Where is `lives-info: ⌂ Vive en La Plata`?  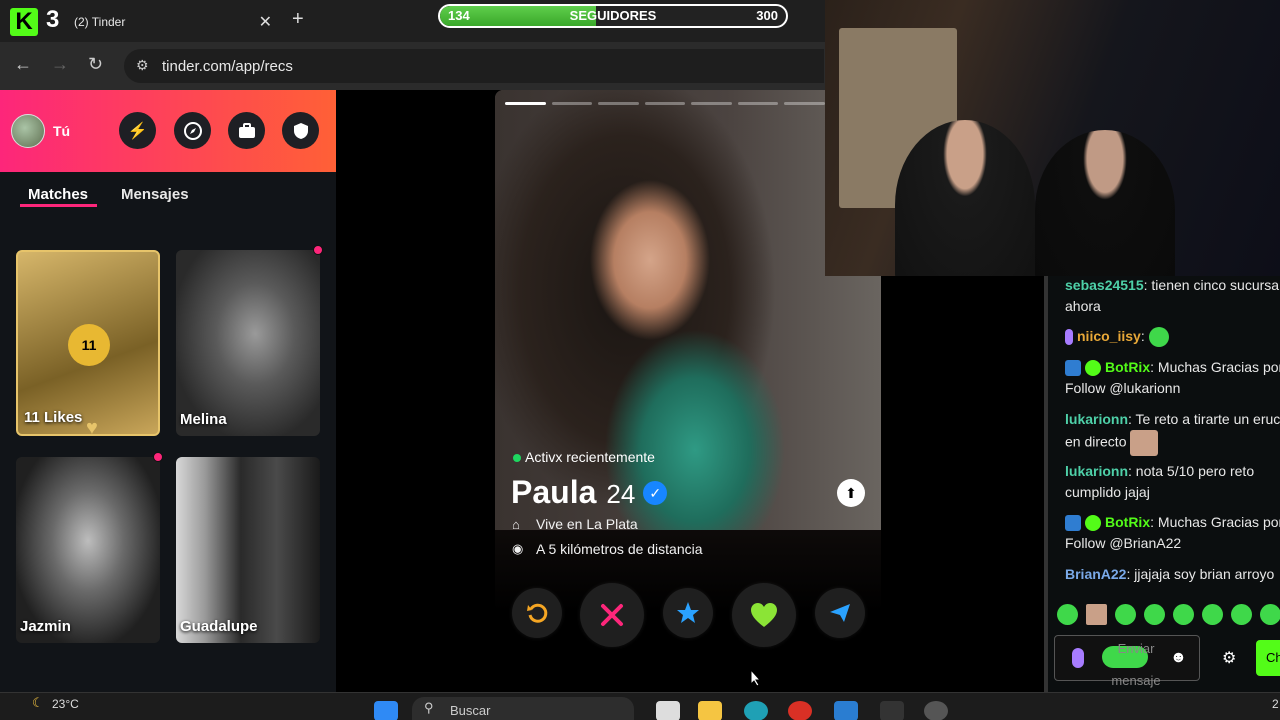
lives-info: ⌂ Vive en La Plata is located at coordinates (575, 524).